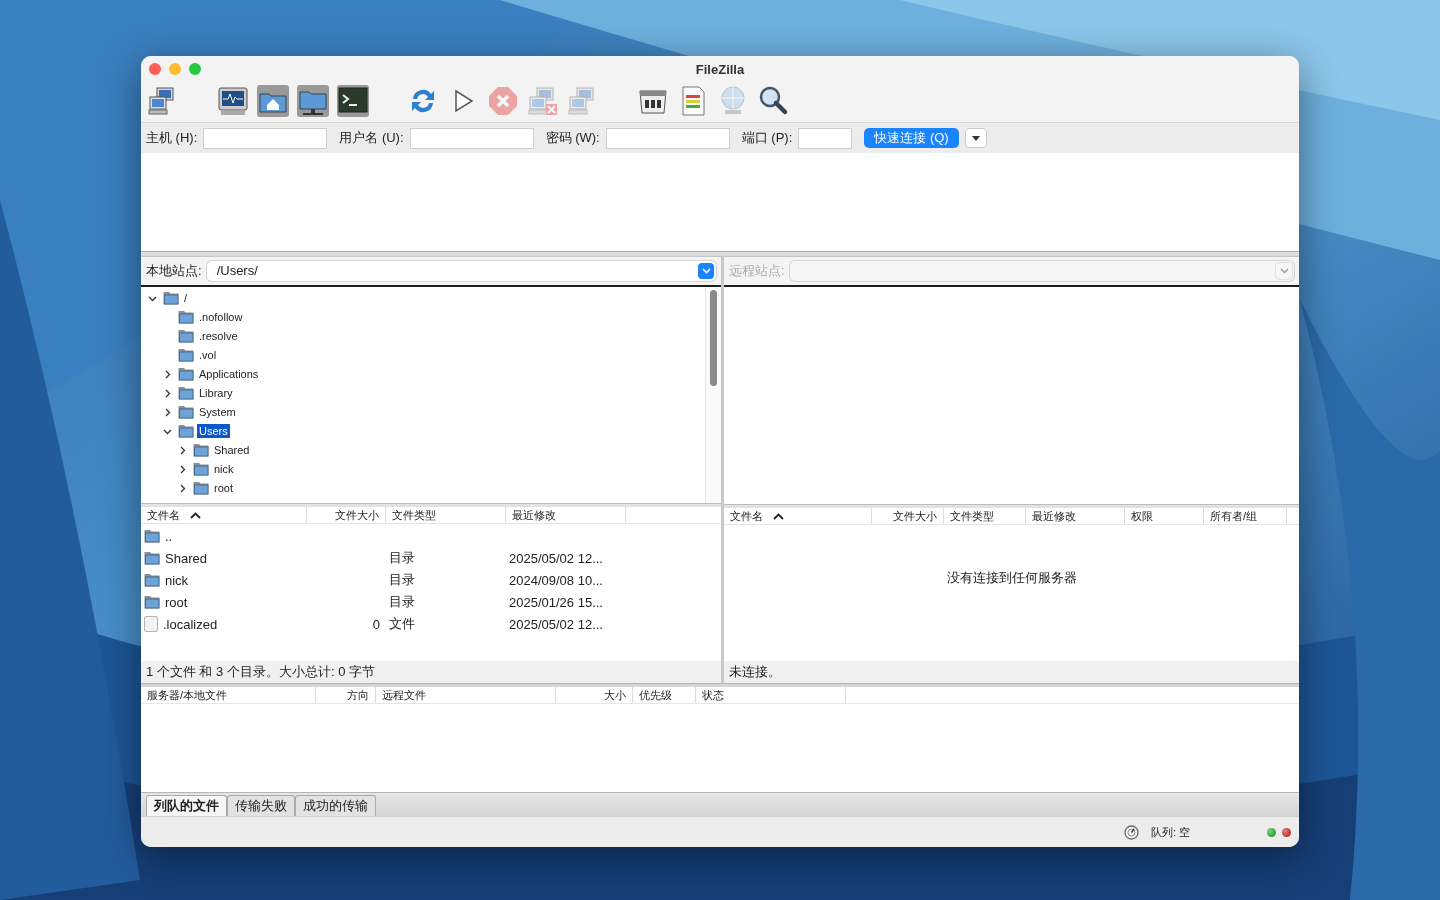  What do you see at coordinates (213, 431) in the screenshot?
I see `tree-item: Users` at bounding box center [213, 431].